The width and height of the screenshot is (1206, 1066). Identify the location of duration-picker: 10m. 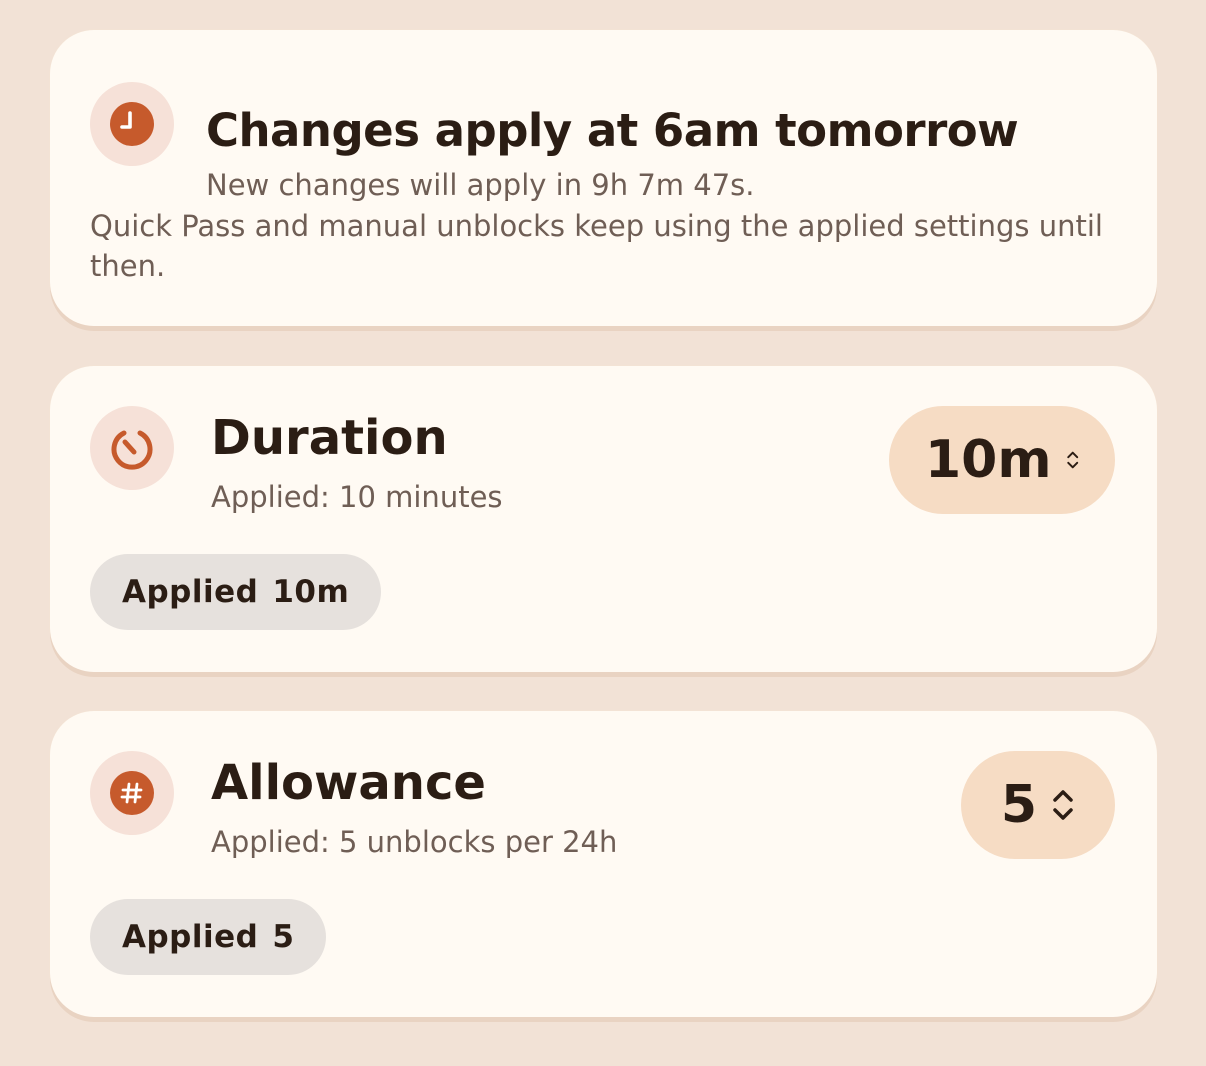
(1002, 460).